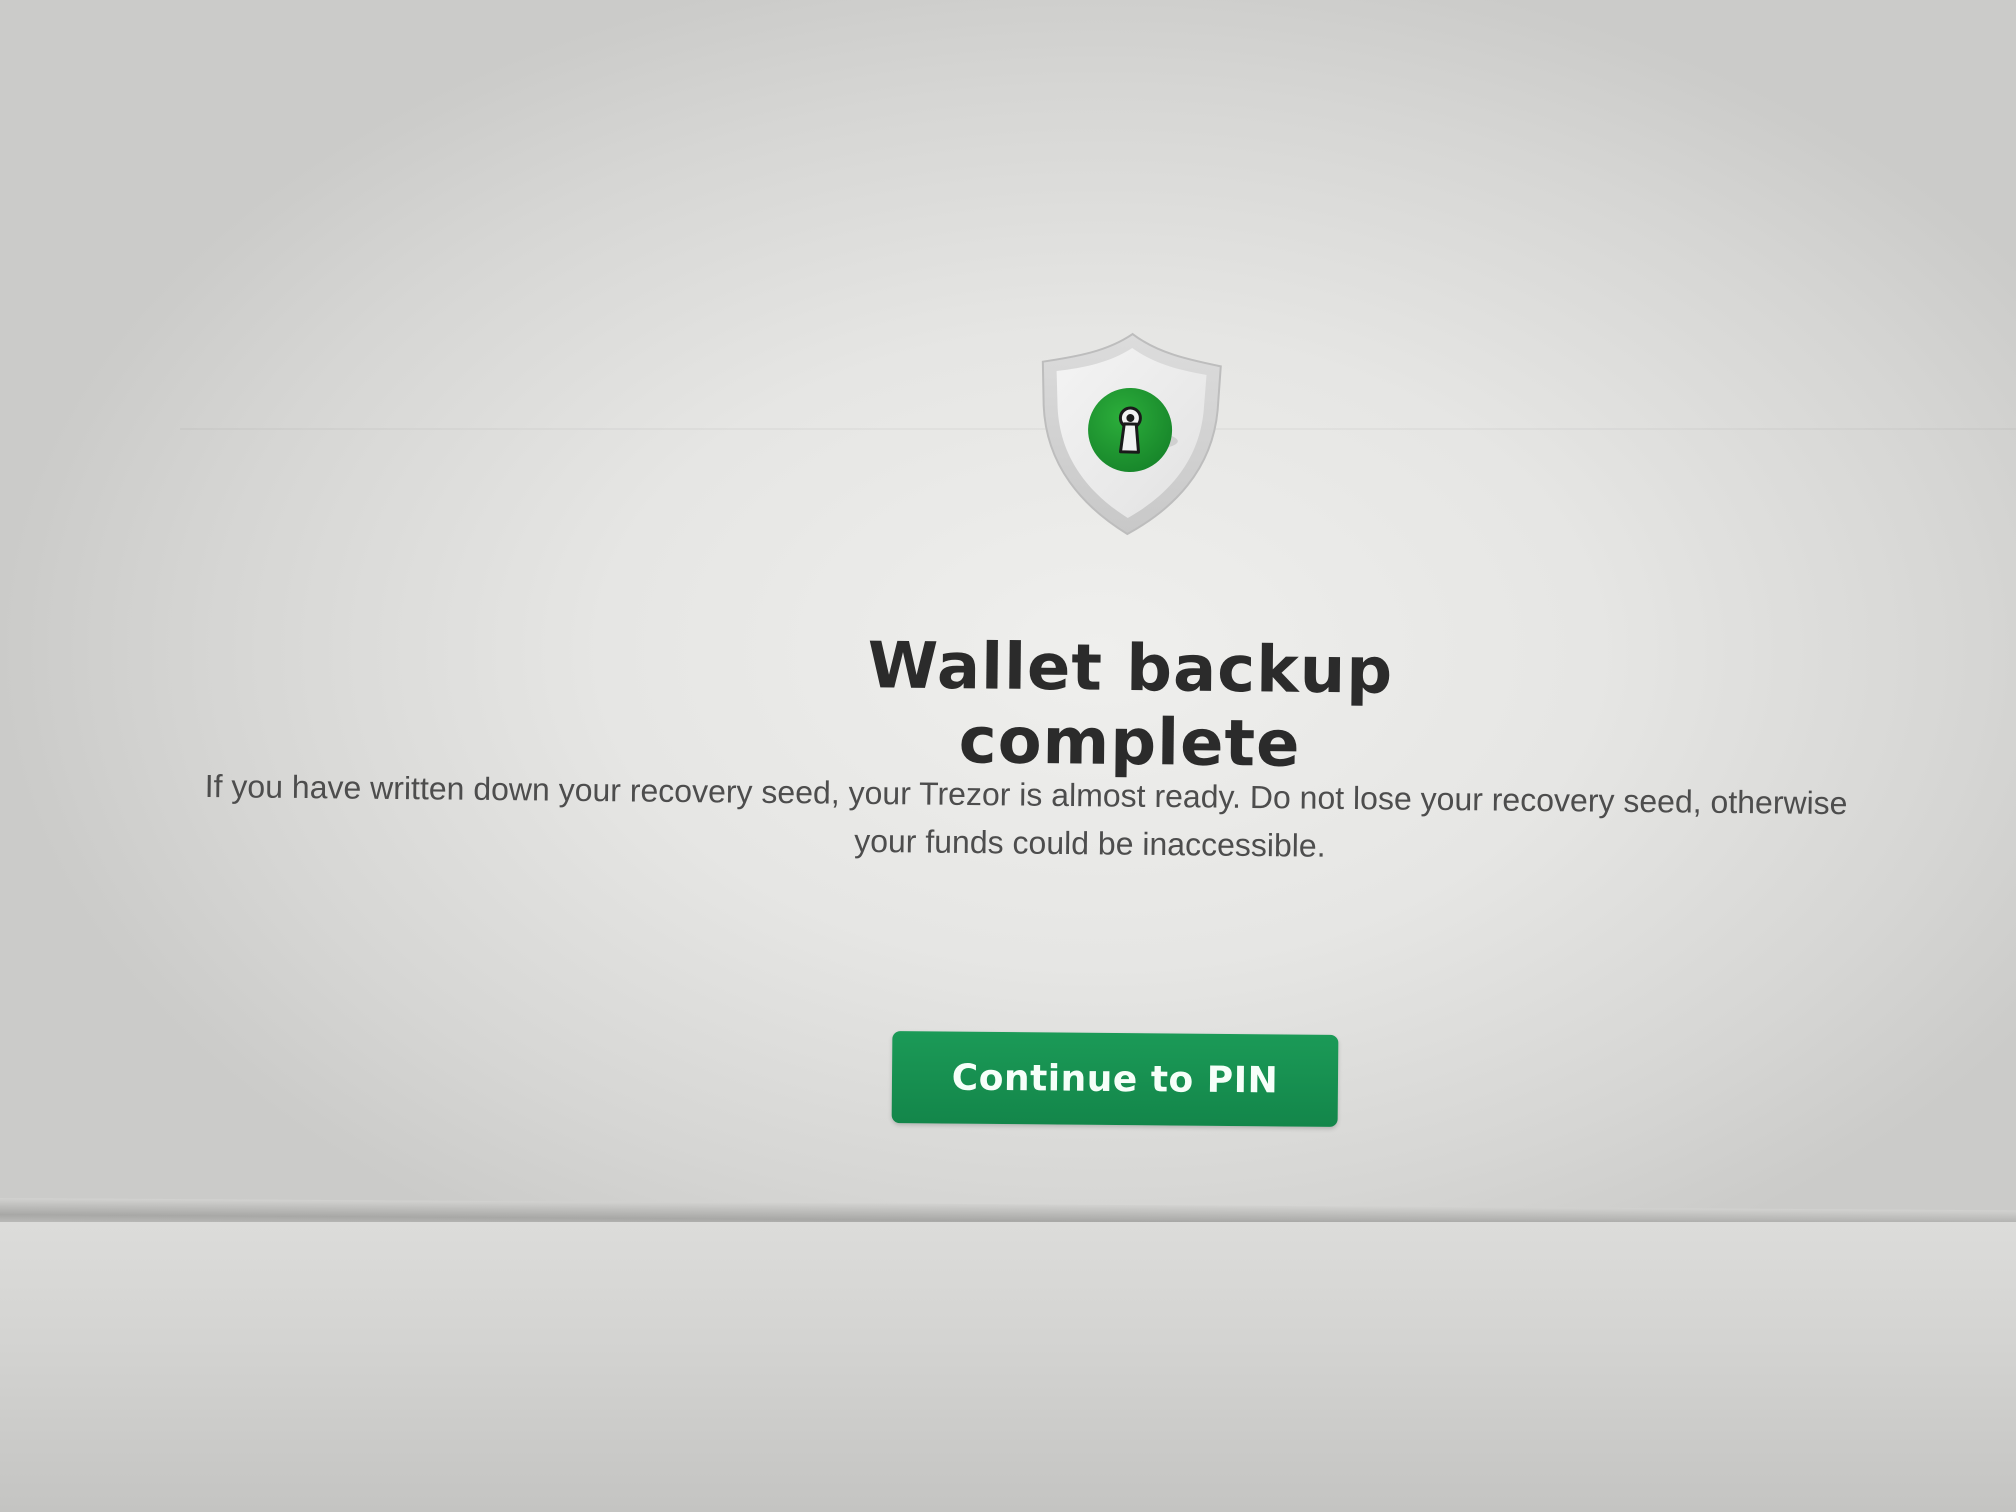  Describe the element at coordinates (1130, 705) in the screenshot. I see `page-title: Wallet backup complete` at that location.